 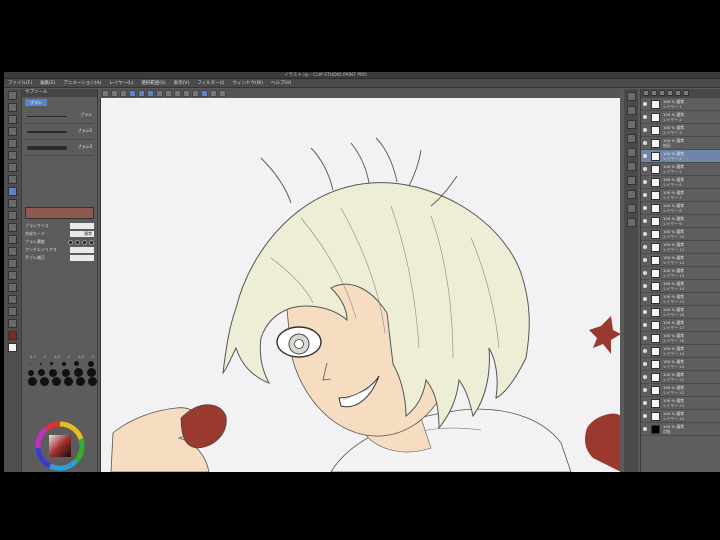 I want to click on save-icon, so click(x=123, y=93).